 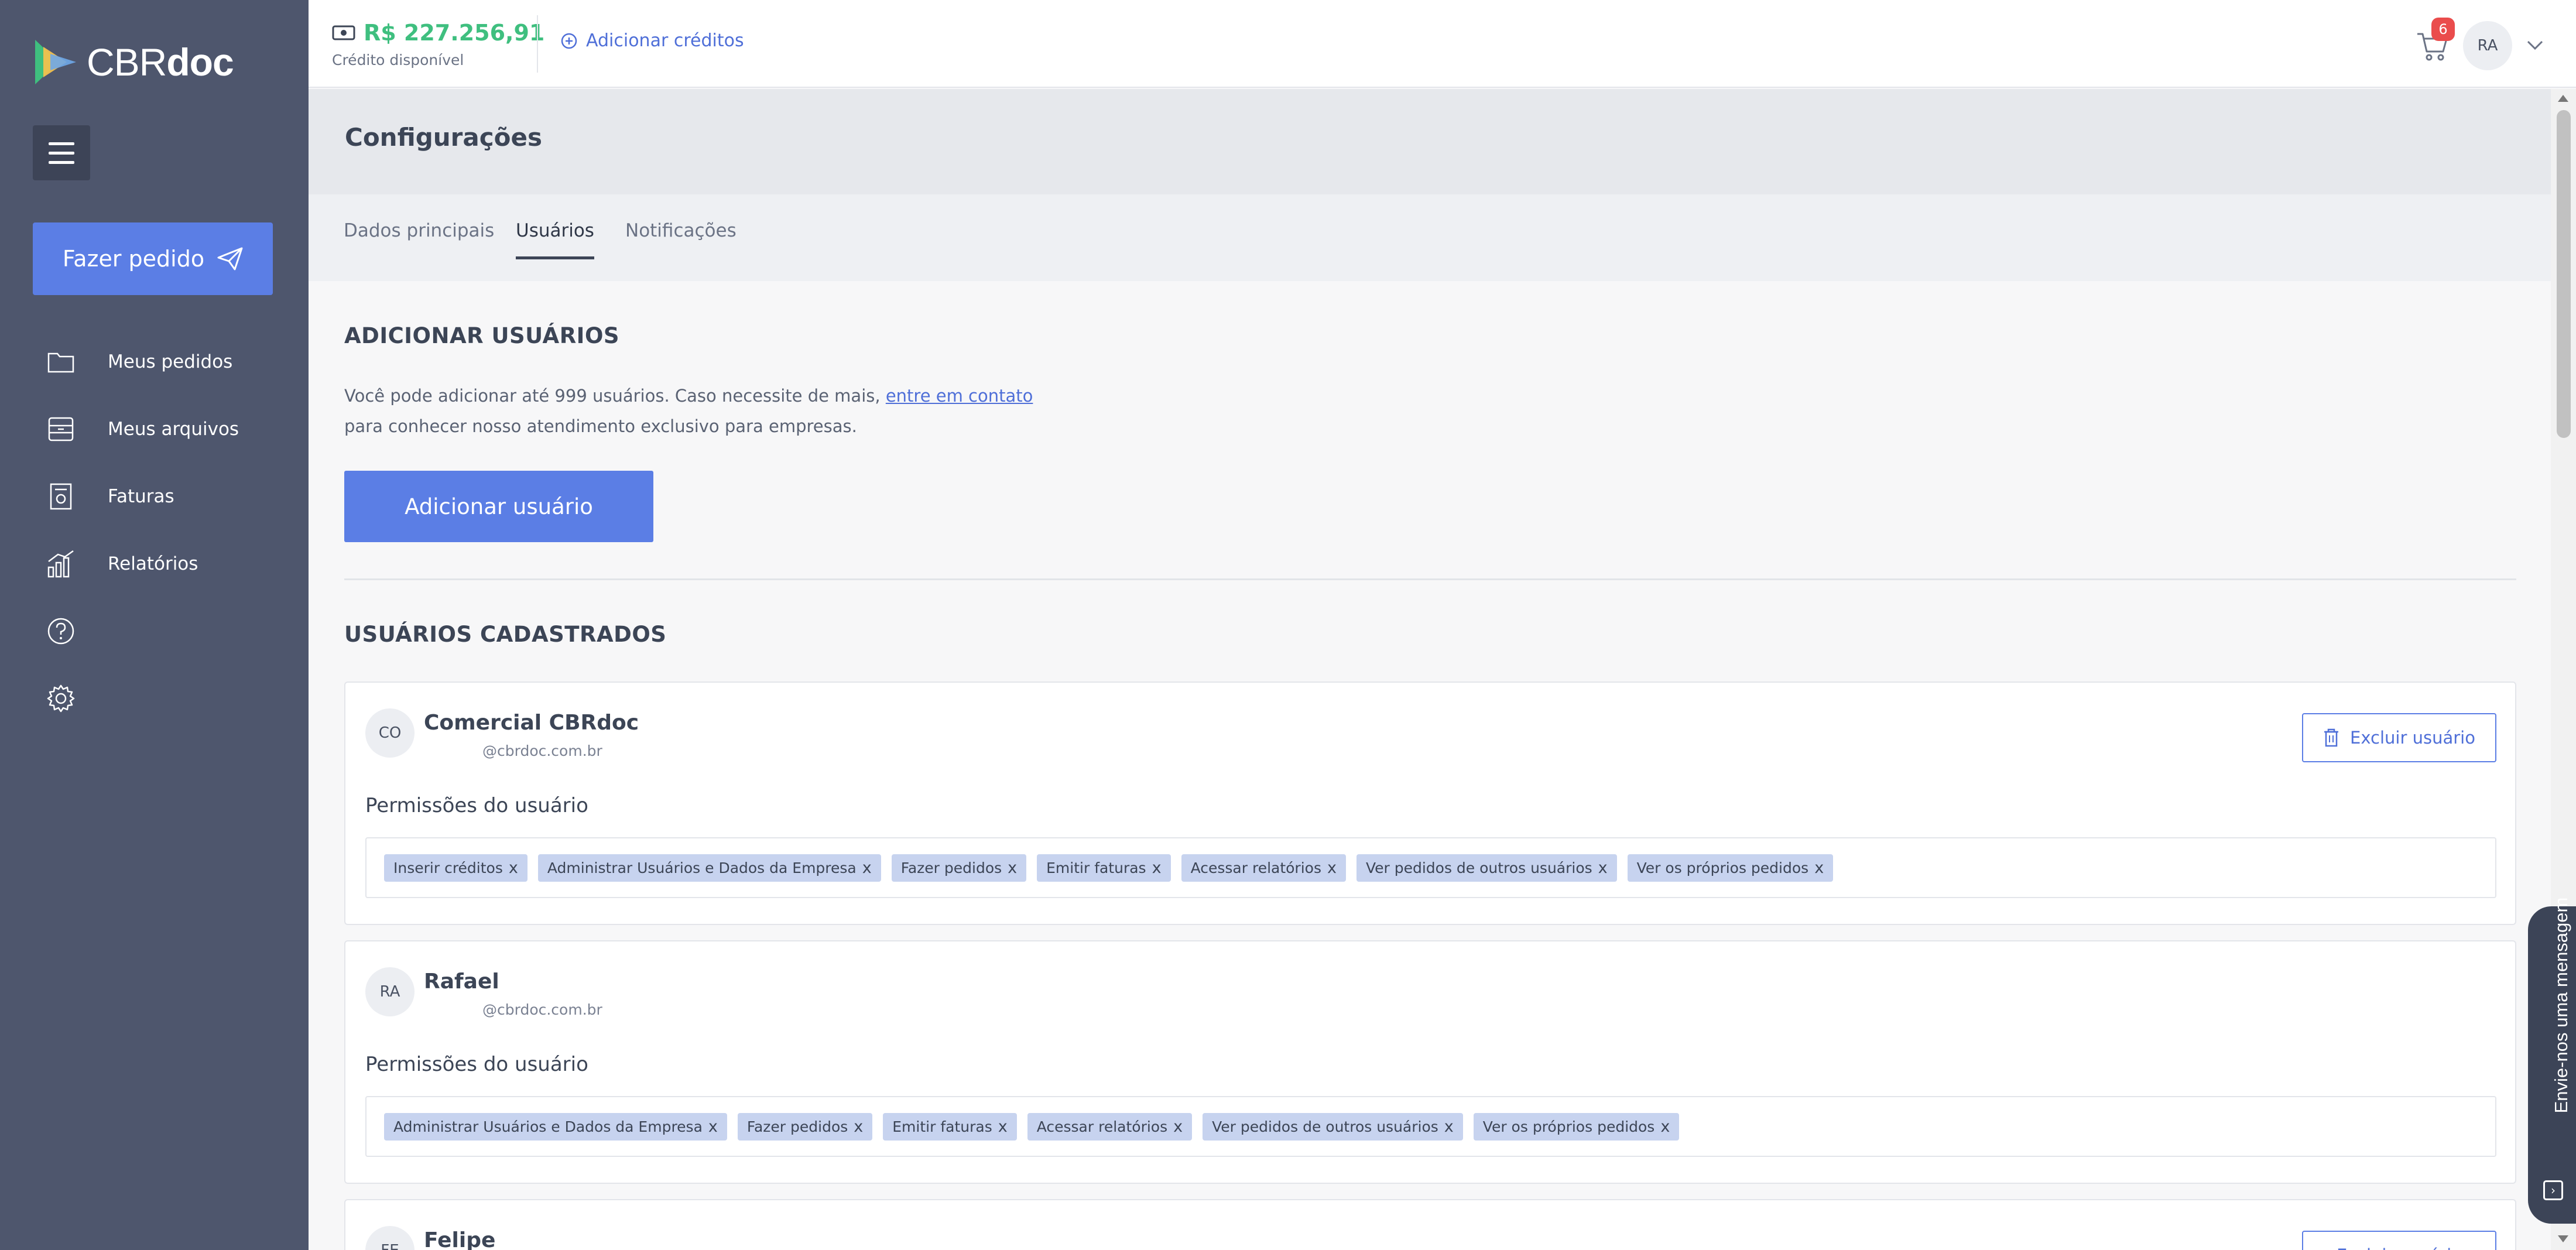 I want to click on permission-label: Inserir créditos, so click(x=448, y=867).